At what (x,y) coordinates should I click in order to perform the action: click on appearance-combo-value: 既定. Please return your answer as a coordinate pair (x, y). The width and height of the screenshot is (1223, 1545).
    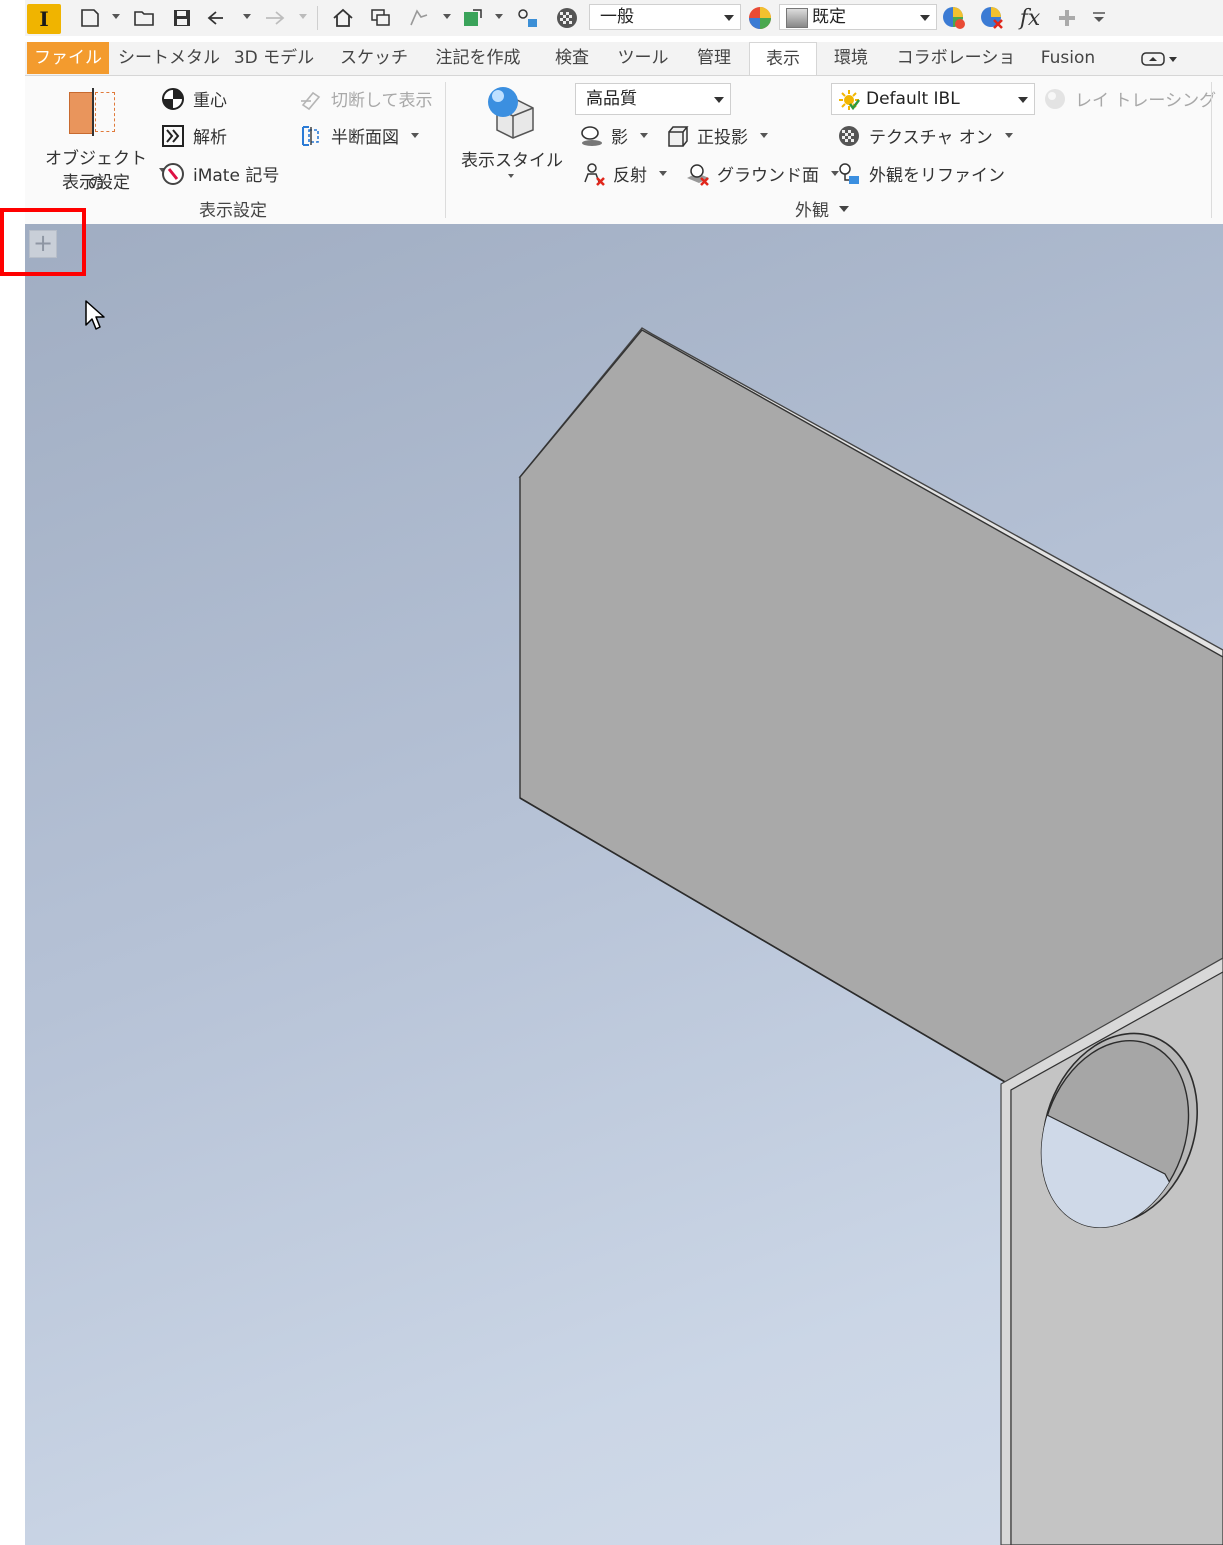
    Looking at the image, I should click on (829, 17).